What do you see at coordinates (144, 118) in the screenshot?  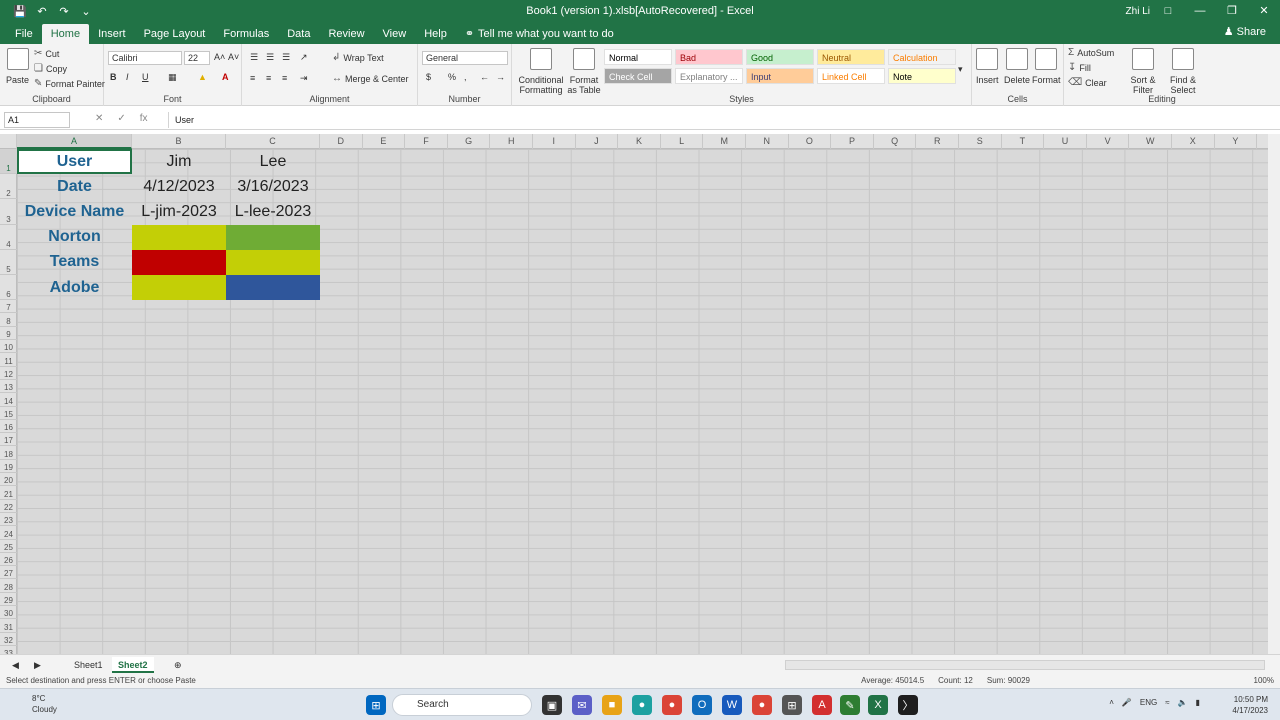 I see `insert-function-icon: fx` at bounding box center [144, 118].